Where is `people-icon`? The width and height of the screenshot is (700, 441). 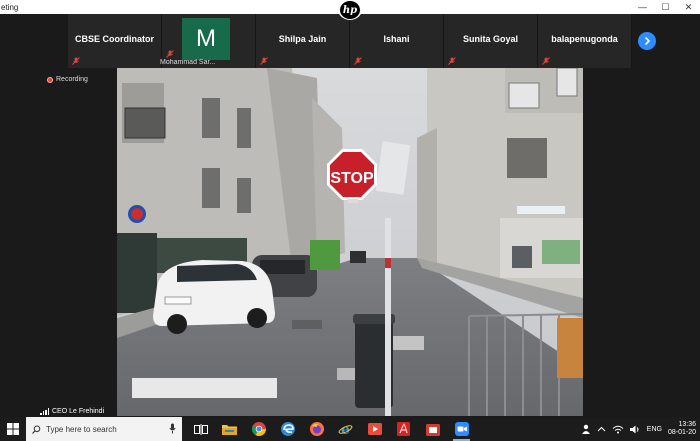 people-icon is located at coordinates (586, 429).